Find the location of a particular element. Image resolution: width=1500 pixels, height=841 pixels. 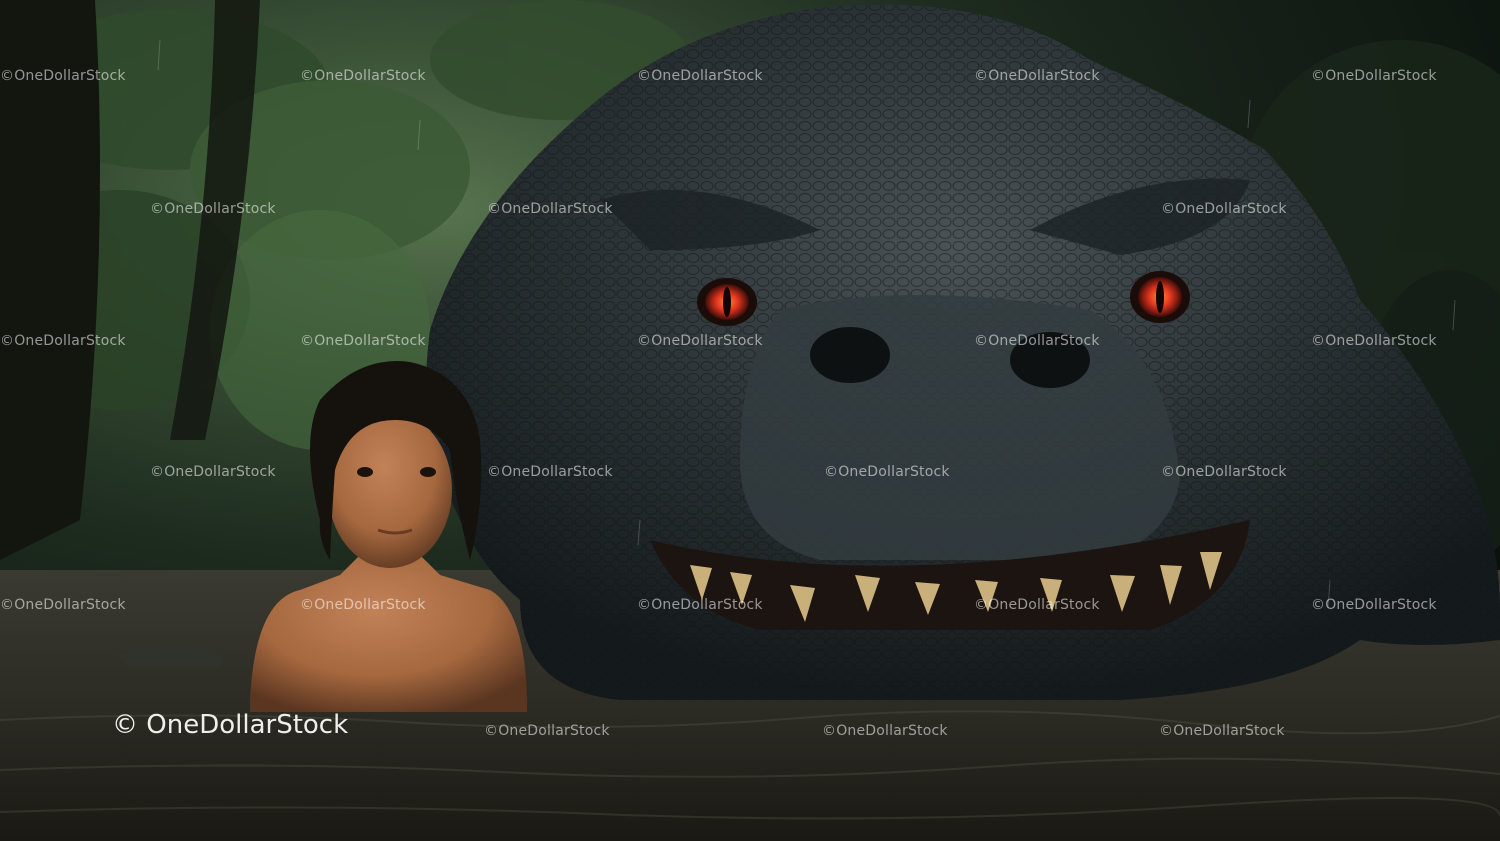

watermark-main: © OneDollarStock is located at coordinates (230, 725).